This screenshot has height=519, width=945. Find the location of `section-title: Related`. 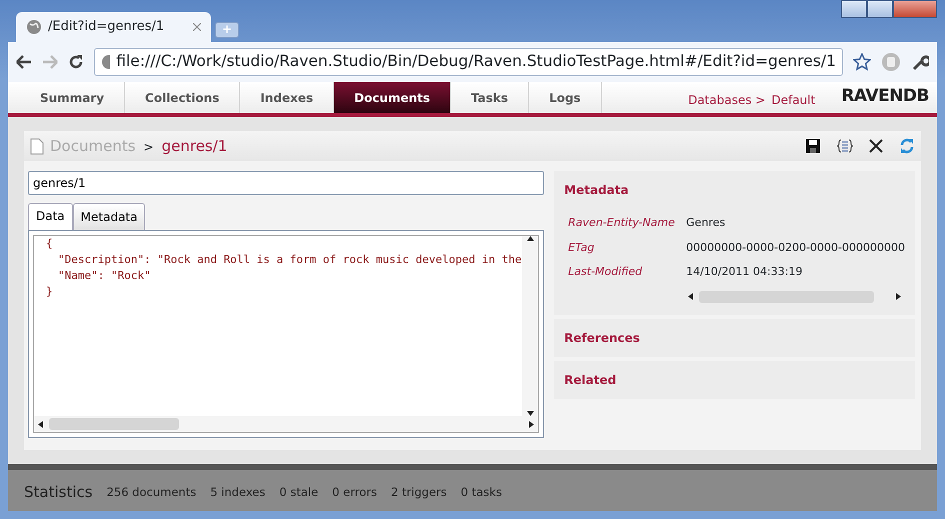

section-title: Related is located at coordinates (591, 380).